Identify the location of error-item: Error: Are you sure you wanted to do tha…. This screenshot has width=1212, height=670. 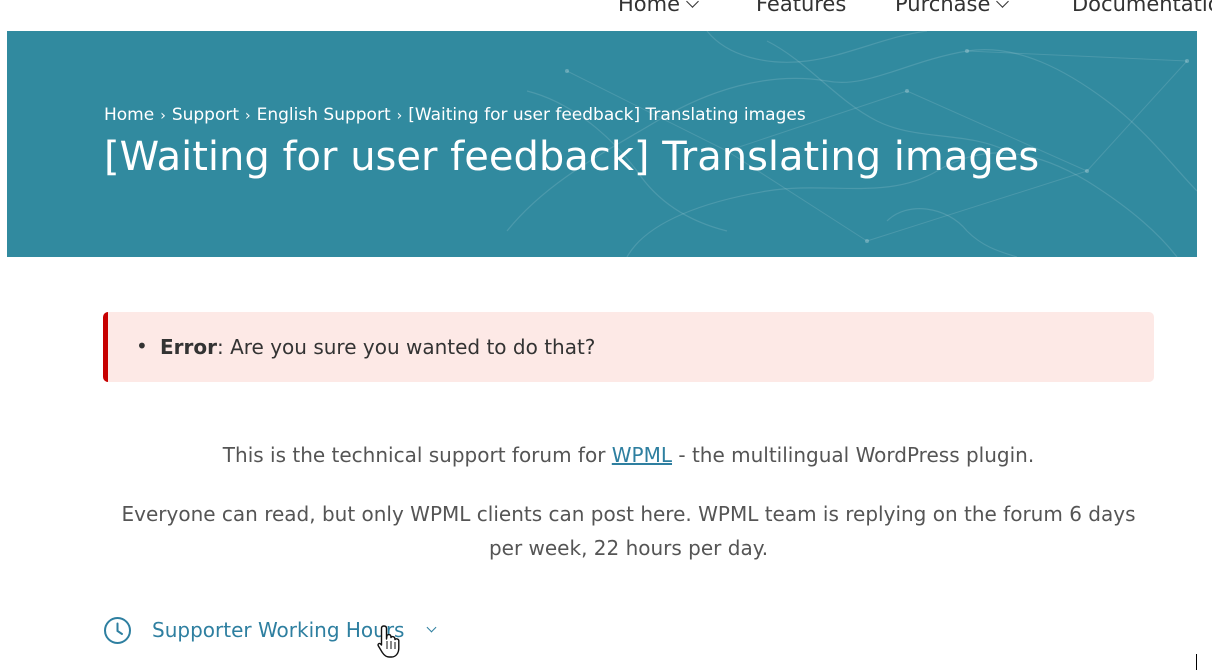
(377, 347).